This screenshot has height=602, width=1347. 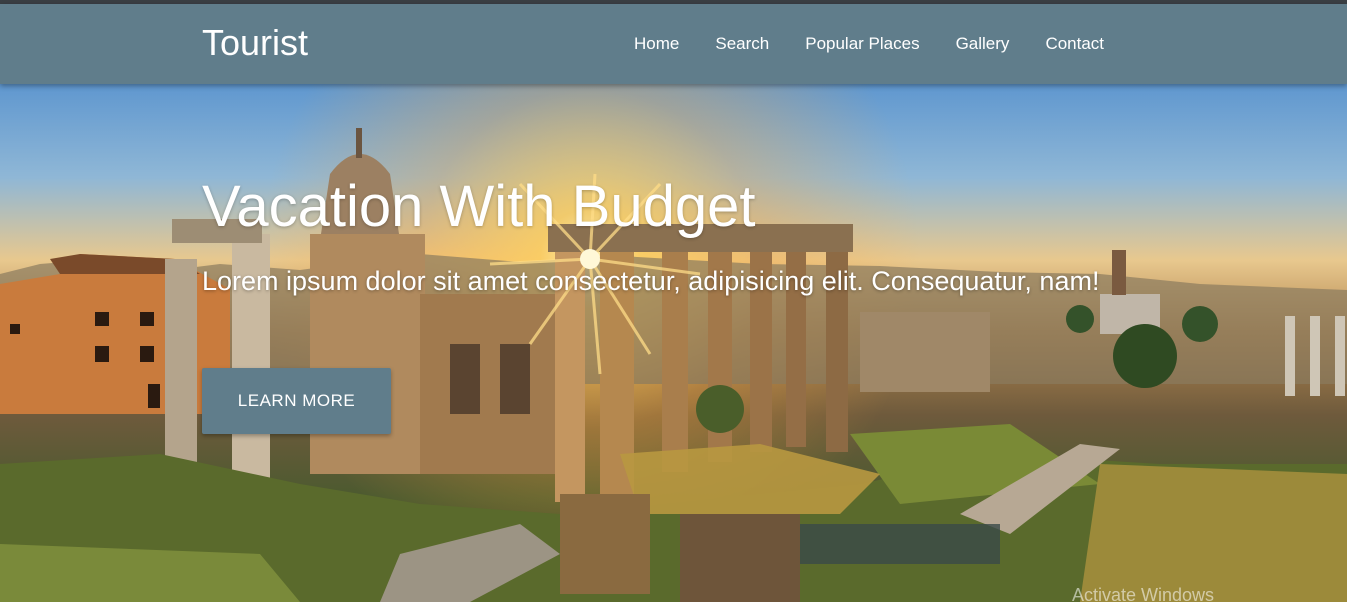 What do you see at coordinates (296, 401) in the screenshot?
I see `learn-more-button: LEARN MORE` at bounding box center [296, 401].